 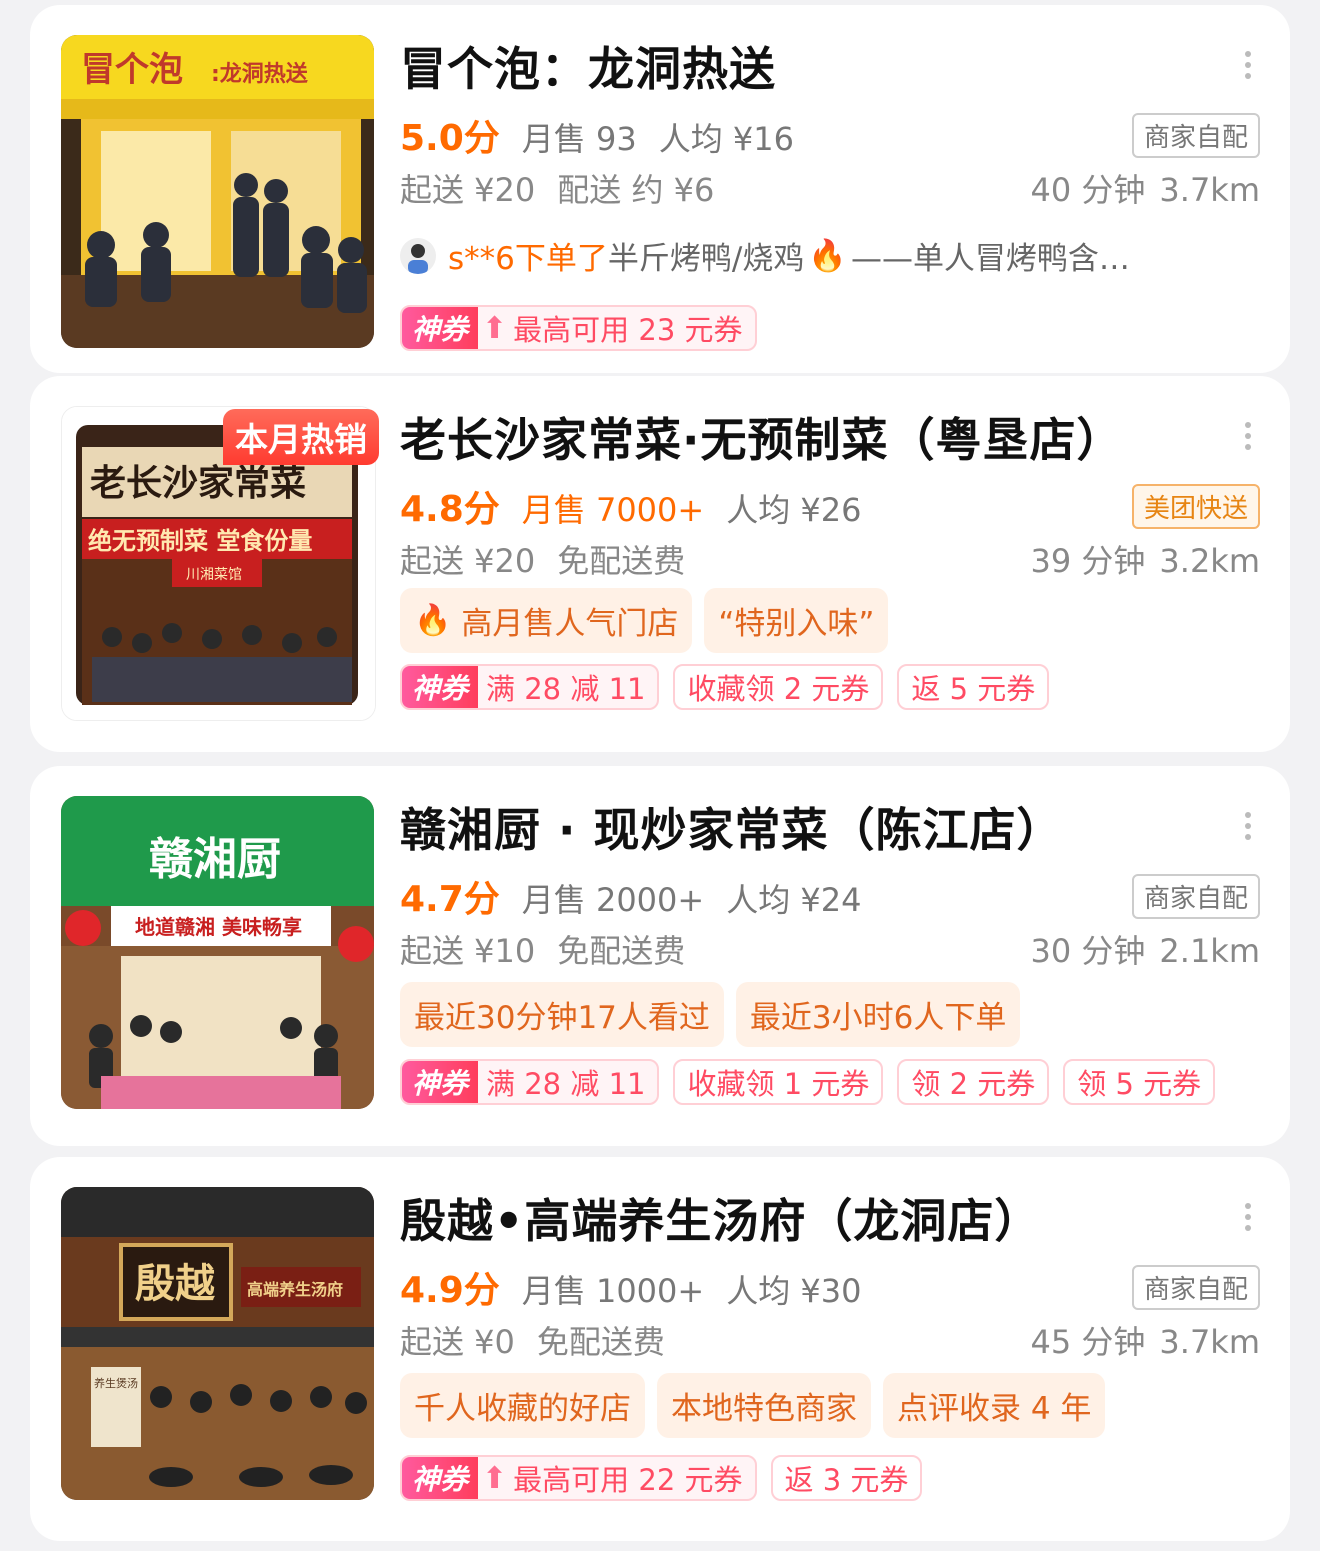 I want to click on hot-sale-badge: 本月热销, so click(x=301, y=437).